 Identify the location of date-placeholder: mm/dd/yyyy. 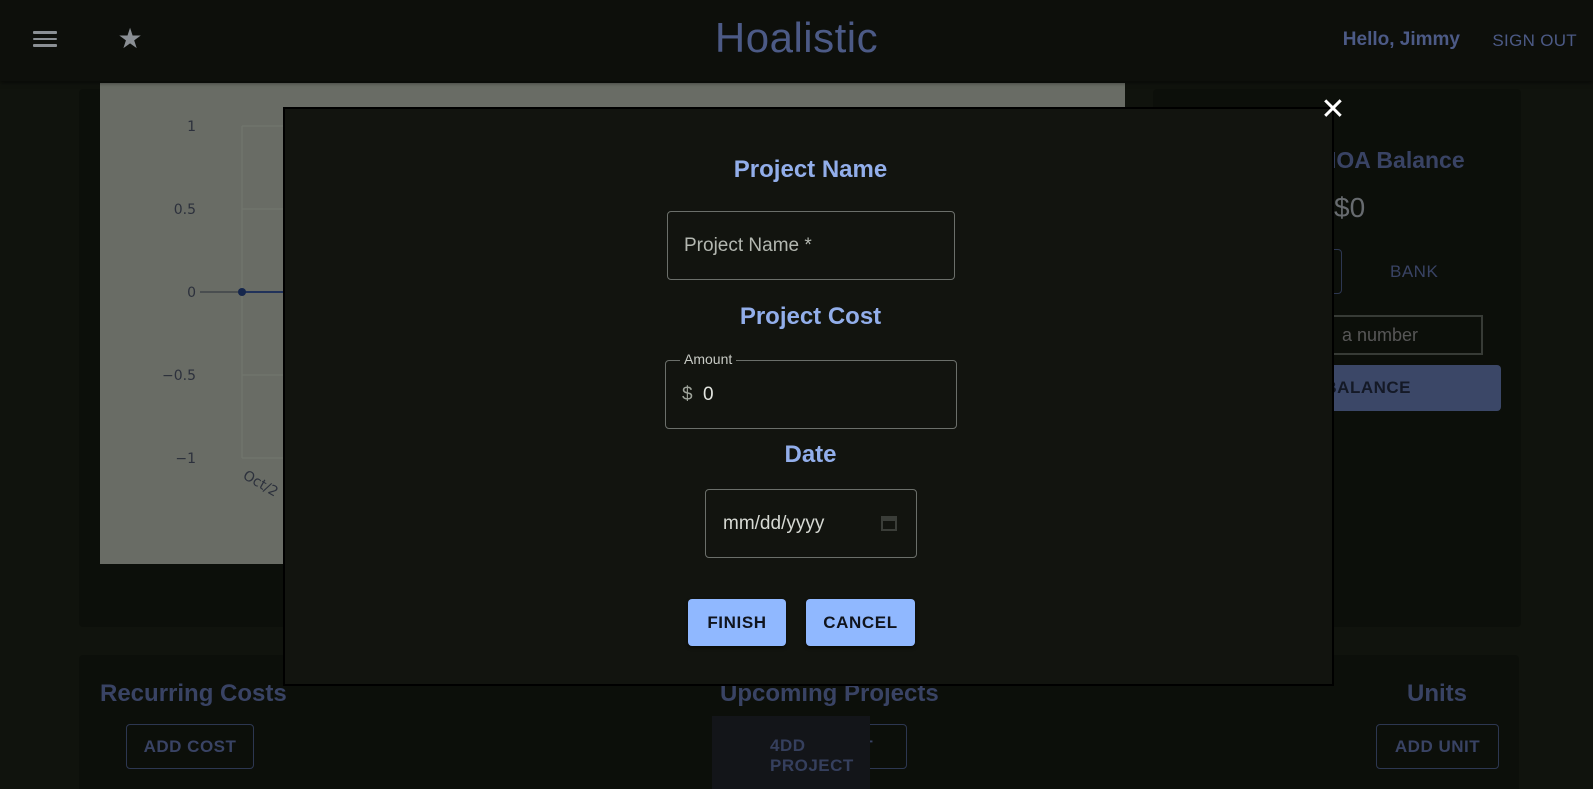
(774, 523).